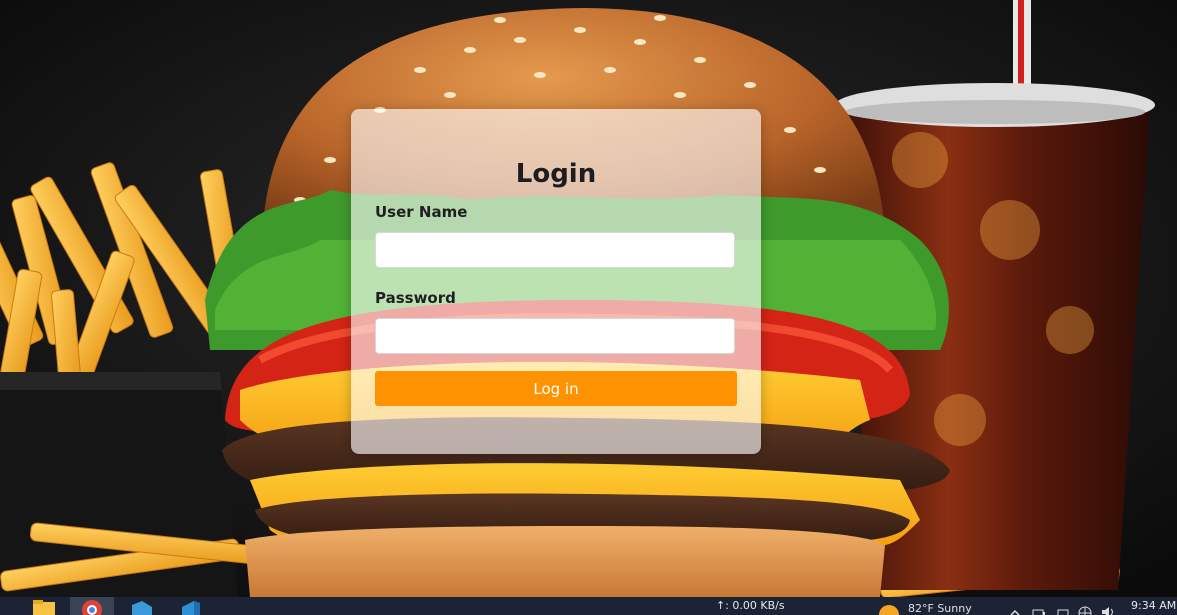  Describe the element at coordinates (1063, 609) in the screenshot. I see `network-icon` at that location.